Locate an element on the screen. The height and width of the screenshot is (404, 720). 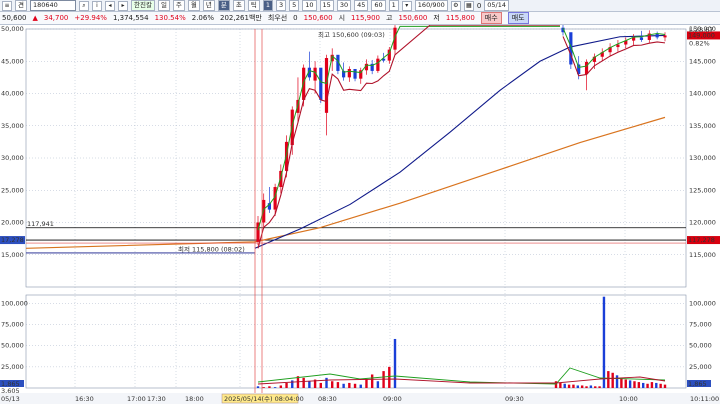
interval-3: 3 is located at coordinates (281, 5).